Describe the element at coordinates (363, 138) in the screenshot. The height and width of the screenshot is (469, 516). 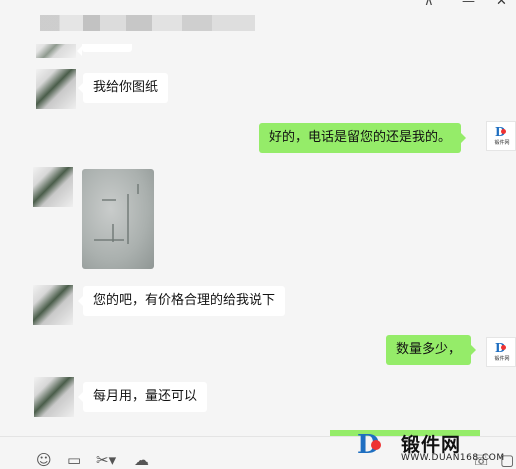
I see `message-bubble-own: 好的，电话是留您的还是我的。` at that location.